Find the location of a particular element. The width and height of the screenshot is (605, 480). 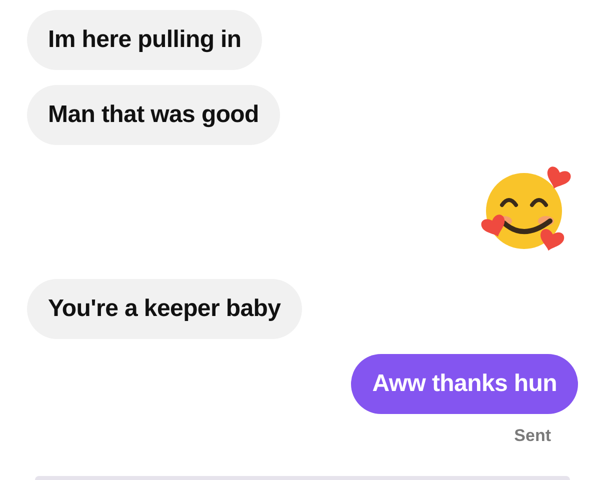

sent-message: Aww thanks hun is located at coordinates (464, 384).